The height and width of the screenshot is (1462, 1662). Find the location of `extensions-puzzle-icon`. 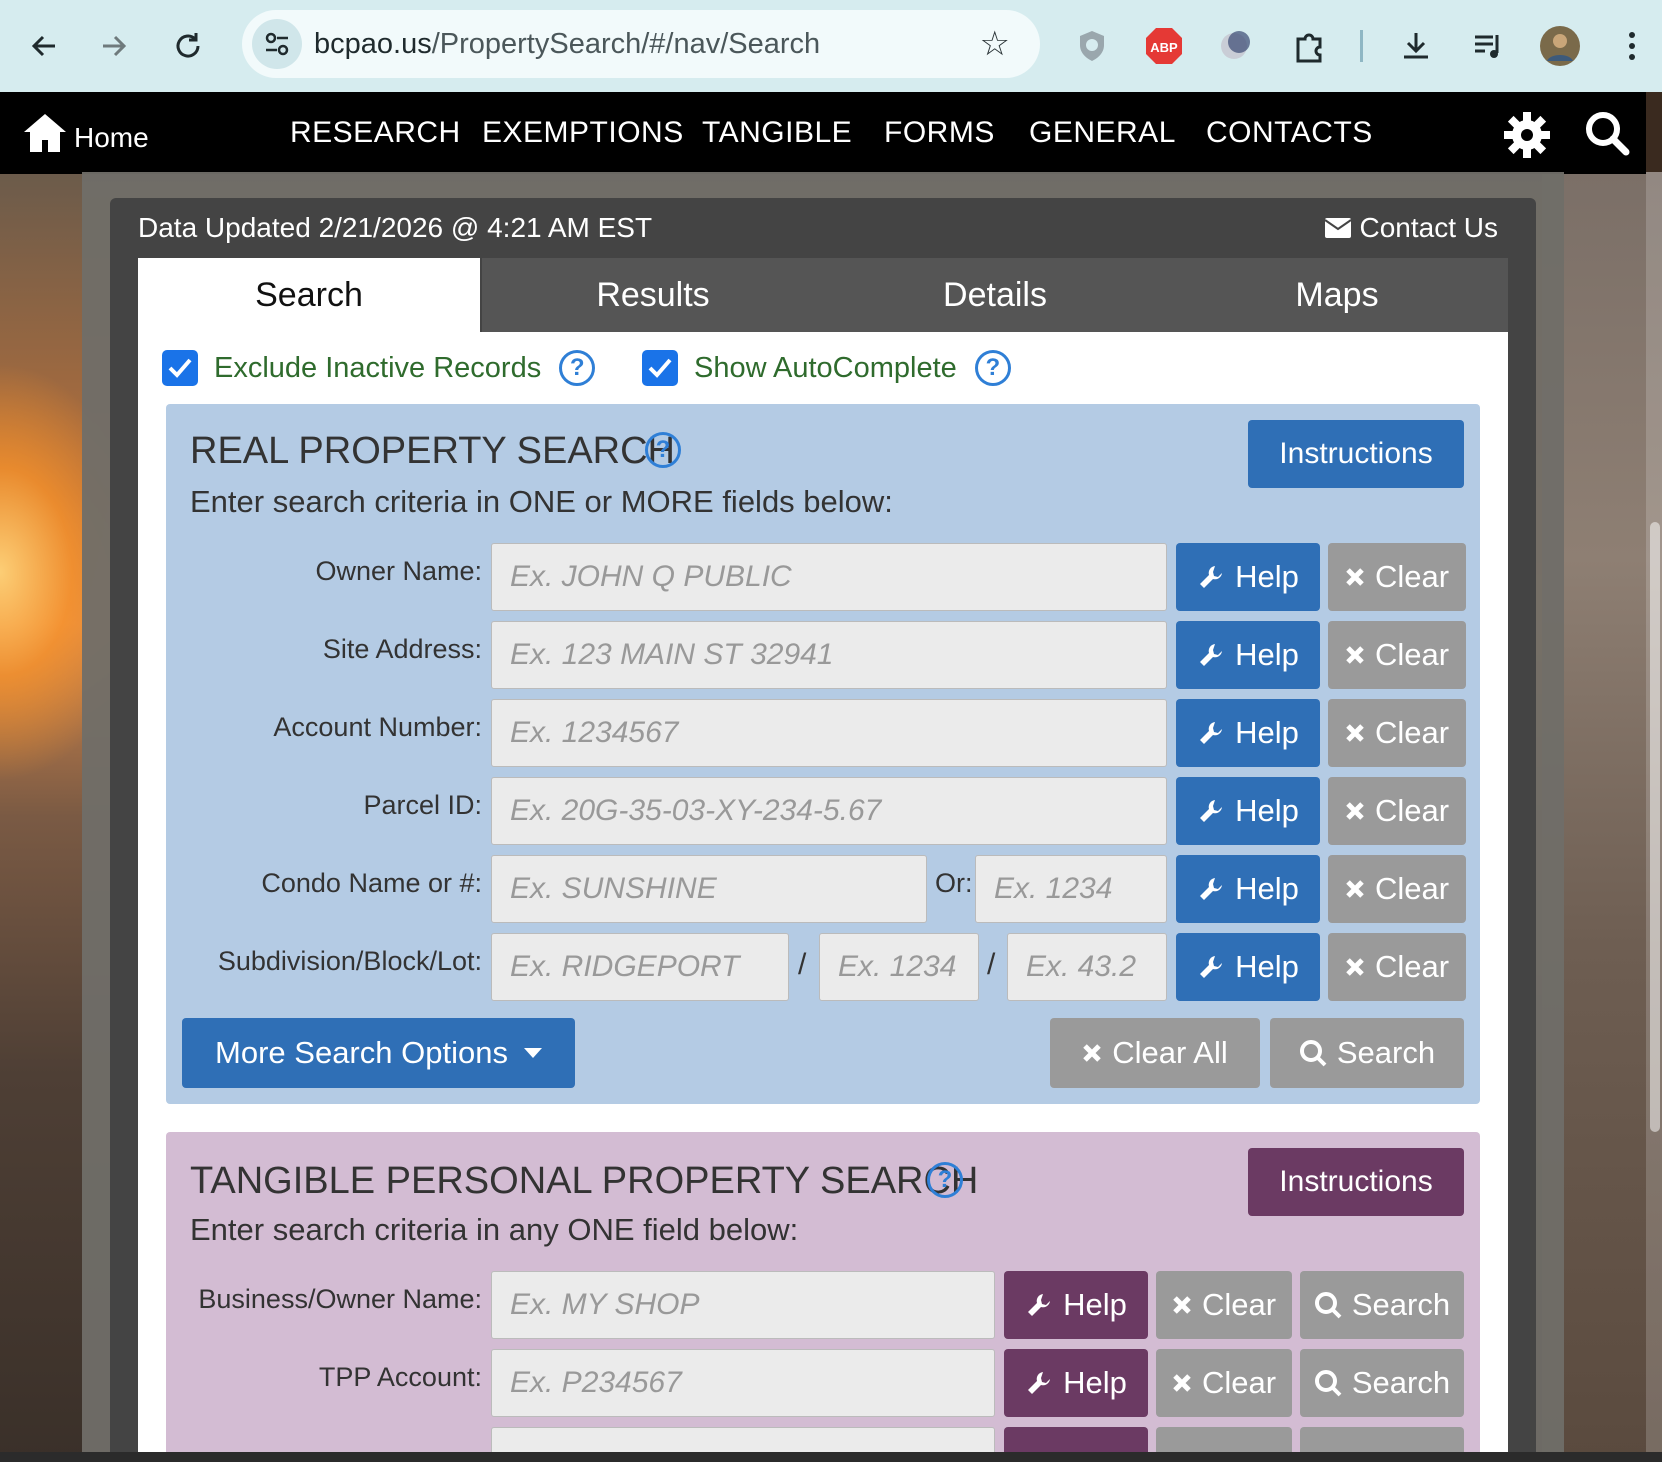

extensions-puzzle-icon is located at coordinates (1309, 46).